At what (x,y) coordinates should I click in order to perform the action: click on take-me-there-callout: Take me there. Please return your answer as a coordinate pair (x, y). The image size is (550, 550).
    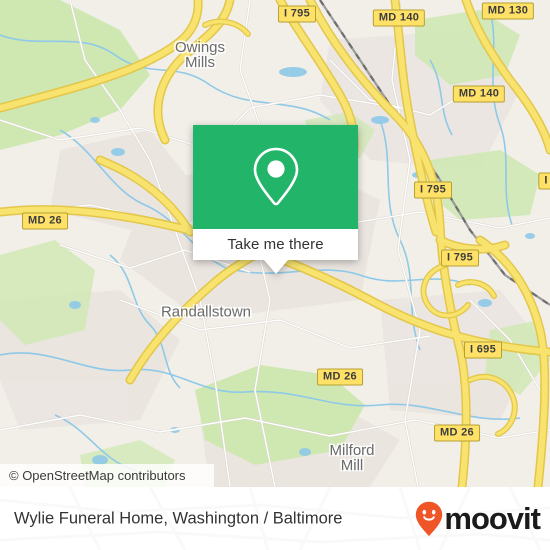
    Looking at the image, I should click on (275, 199).